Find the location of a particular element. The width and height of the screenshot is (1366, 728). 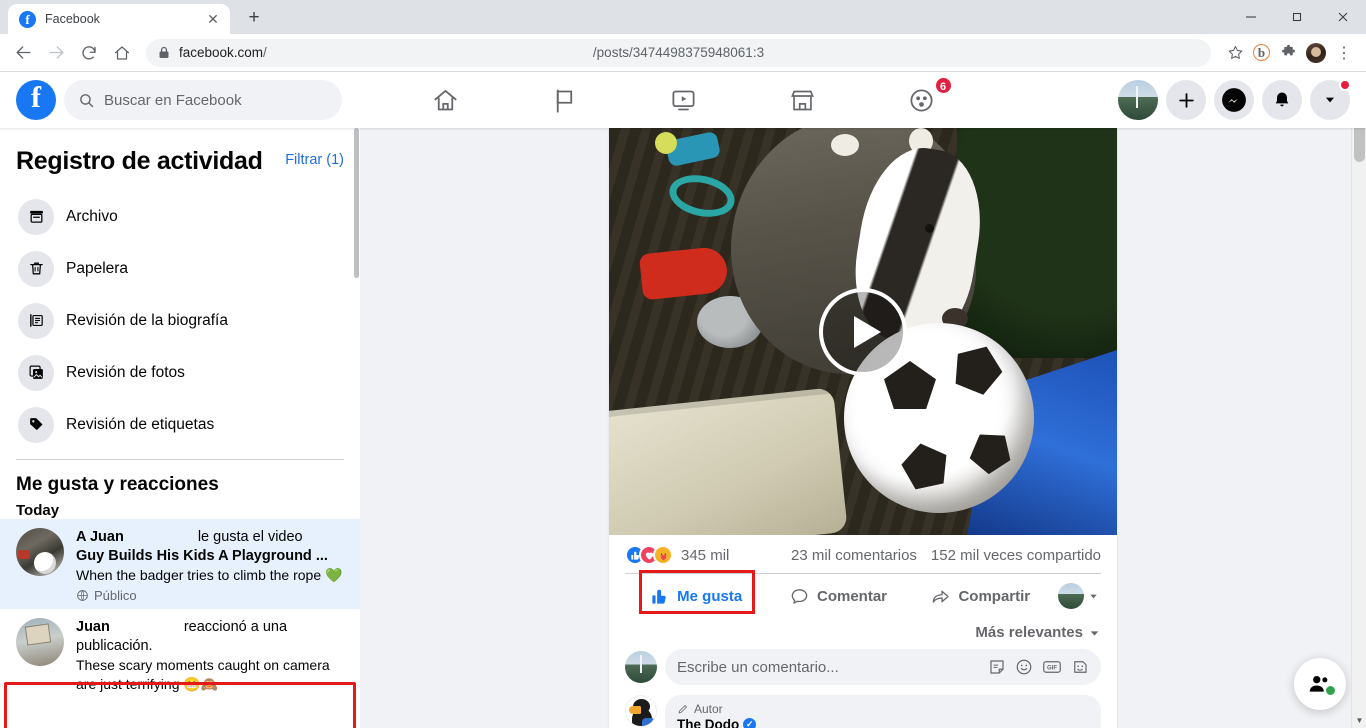

camera-effect-icon is located at coordinates (1080, 667).